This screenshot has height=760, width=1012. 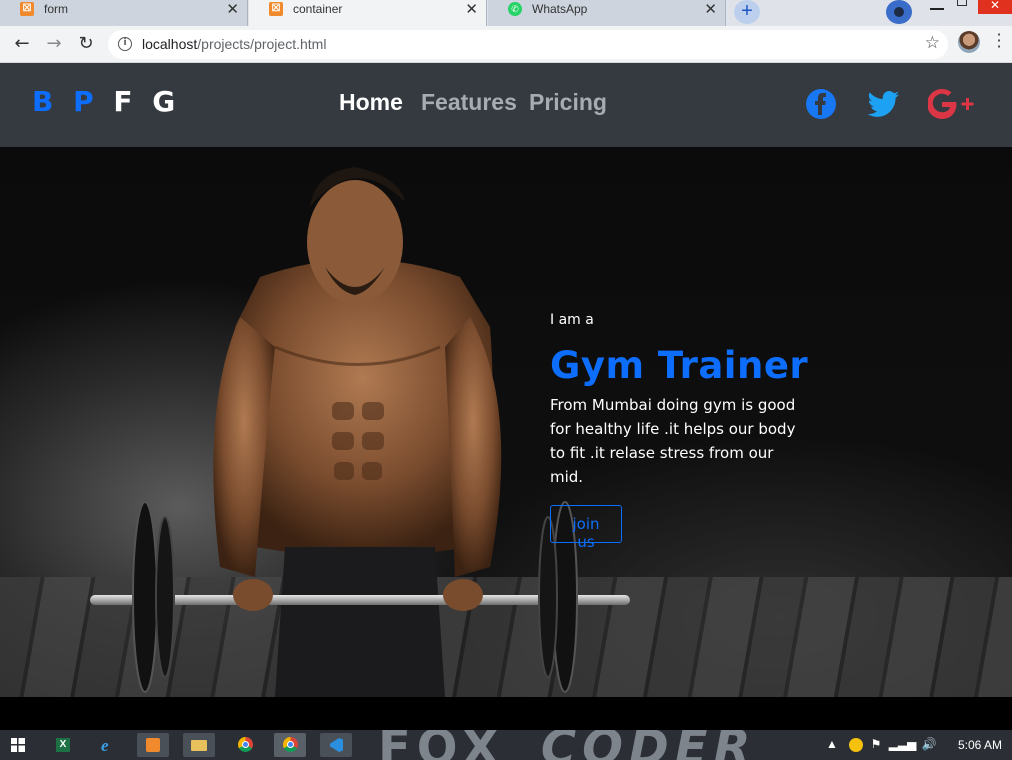 What do you see at coordinates (932, 43) in the screenshot?
I see `bookmark-star-icon: ☆` at bounding box center [932, 43].